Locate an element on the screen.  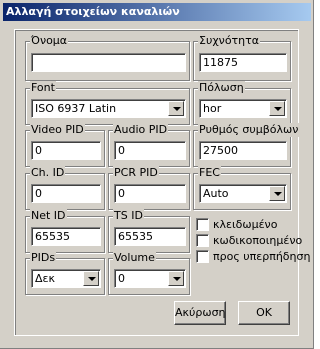
audio-pid-input: 0 is located at coordinates (150, 150).